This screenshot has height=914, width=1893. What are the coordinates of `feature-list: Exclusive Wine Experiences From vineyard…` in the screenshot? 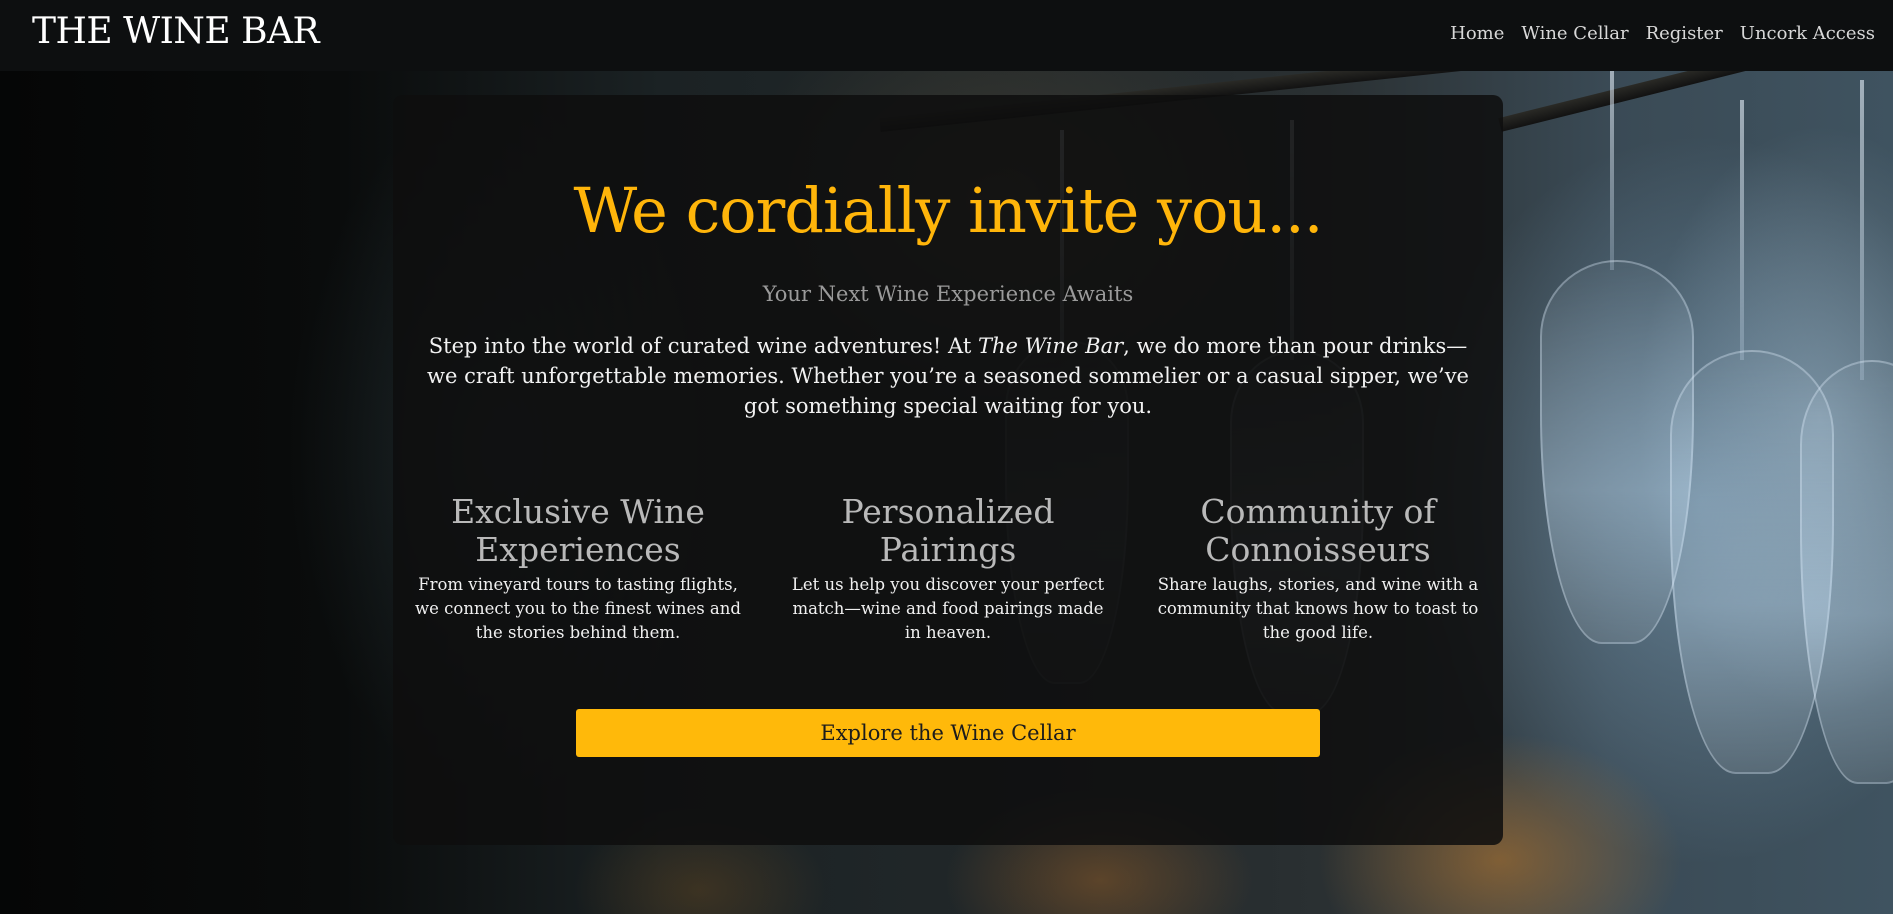 It's located at (948, 569).